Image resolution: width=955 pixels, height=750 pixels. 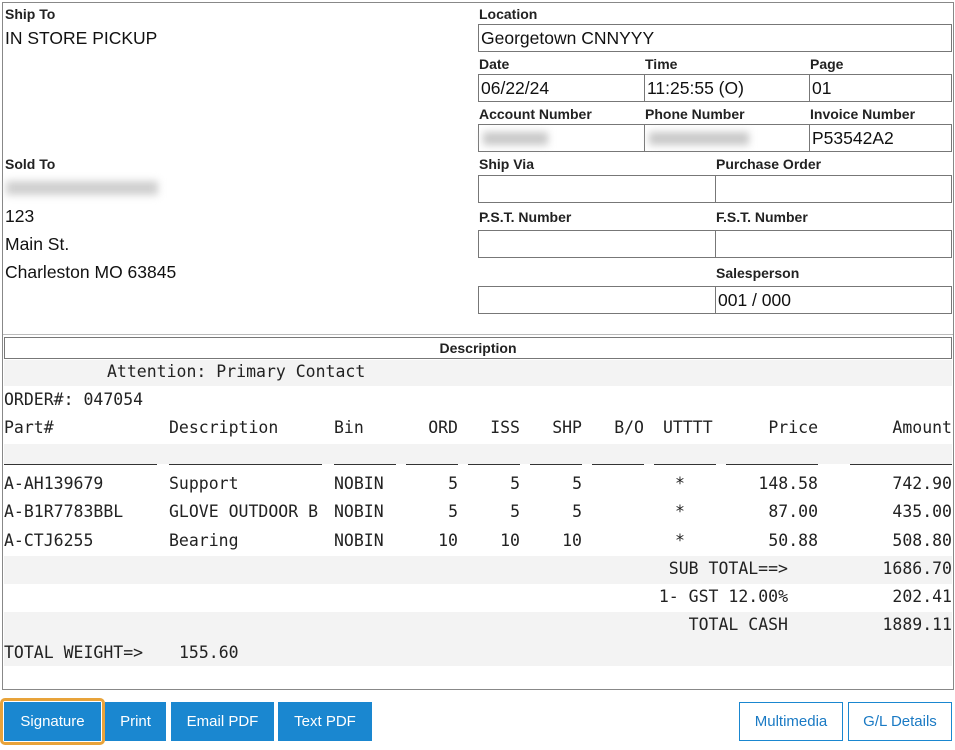 What do you see at coordinates (448, 540) in the screenshot?
I see `table-row-ord: 10` at bounding box center [448, 540].